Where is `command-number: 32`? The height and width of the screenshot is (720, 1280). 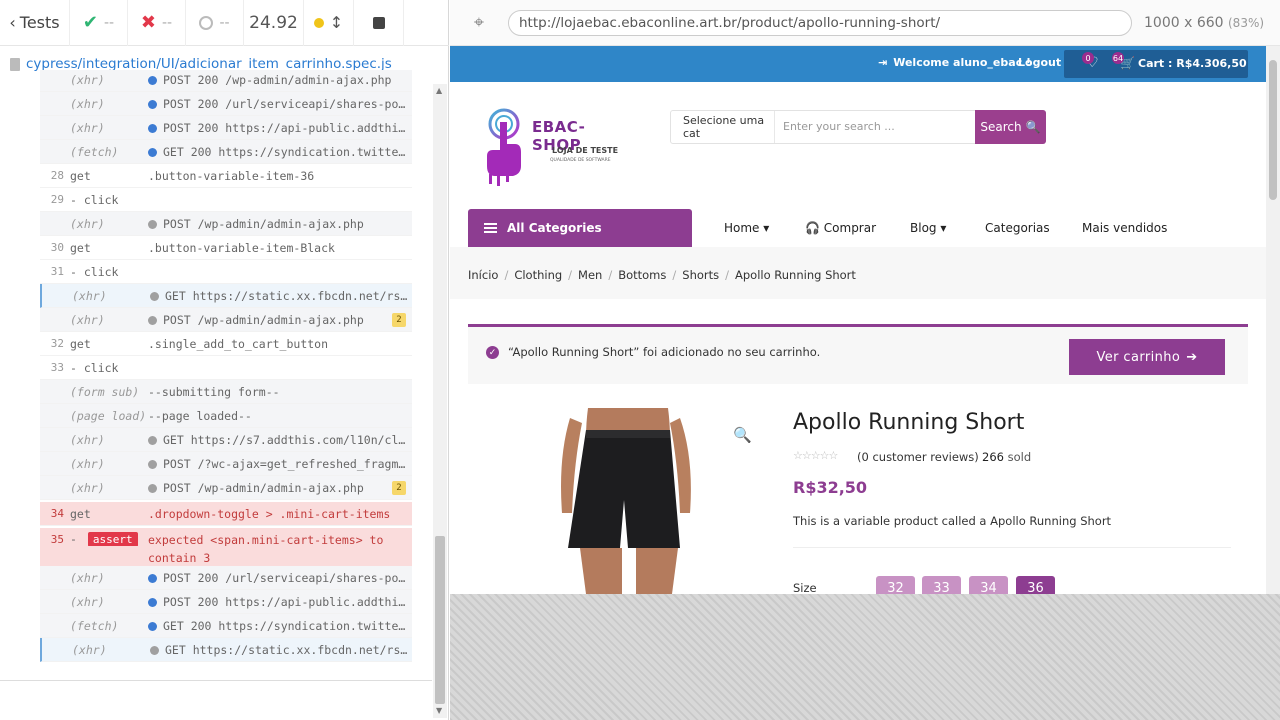 command-number: 32 is located at coordinates (57, 343).